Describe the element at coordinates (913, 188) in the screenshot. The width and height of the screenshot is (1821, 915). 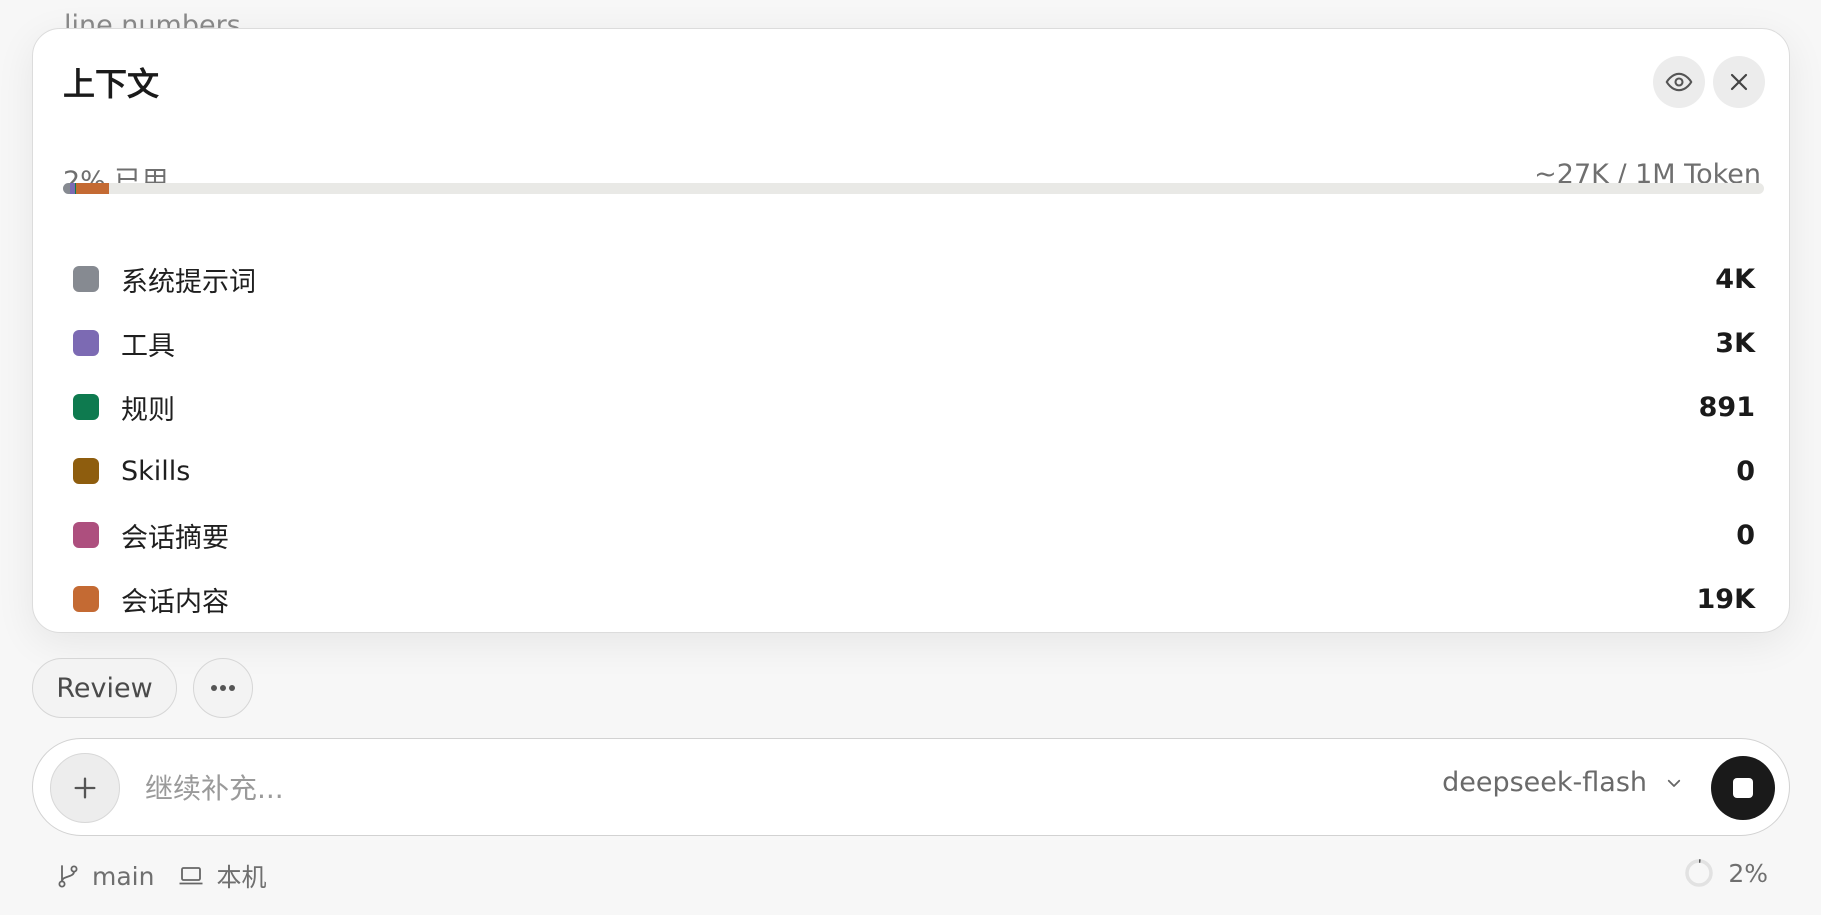
I see `context-usage-bar` at that location.